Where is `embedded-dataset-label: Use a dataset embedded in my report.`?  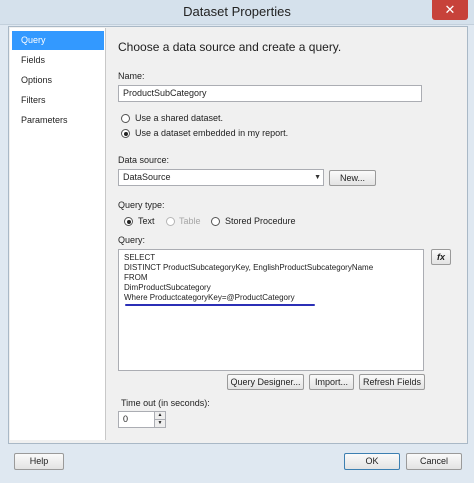 embedded-dataset-label: Use a dataset embedded in my report. is located at coordinates (212, 133).